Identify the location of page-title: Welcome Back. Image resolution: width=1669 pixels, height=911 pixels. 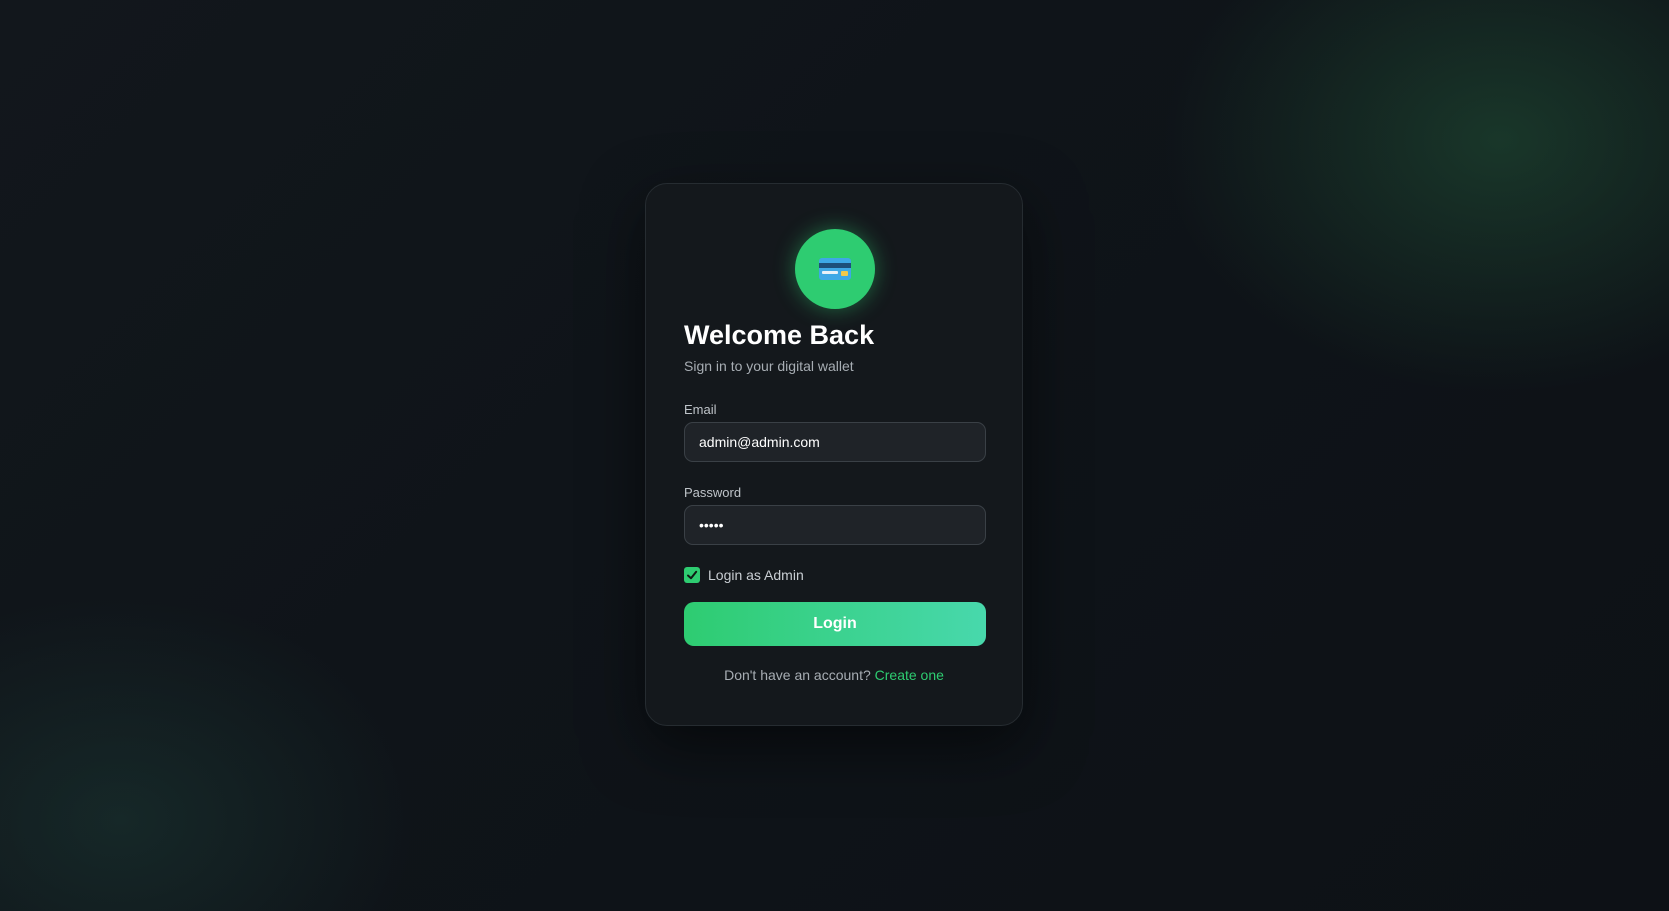
(779, 335).